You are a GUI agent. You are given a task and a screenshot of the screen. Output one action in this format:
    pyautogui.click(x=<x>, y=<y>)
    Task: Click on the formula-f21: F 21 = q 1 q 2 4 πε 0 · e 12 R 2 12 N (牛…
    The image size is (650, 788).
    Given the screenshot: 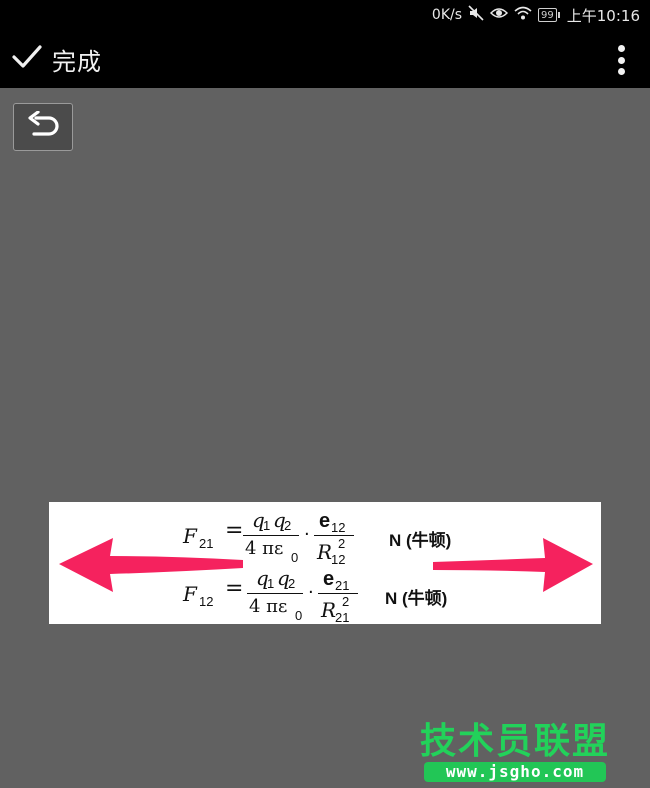 What is the action you would take?
    pyautogui.click(x=325, y=535)
    